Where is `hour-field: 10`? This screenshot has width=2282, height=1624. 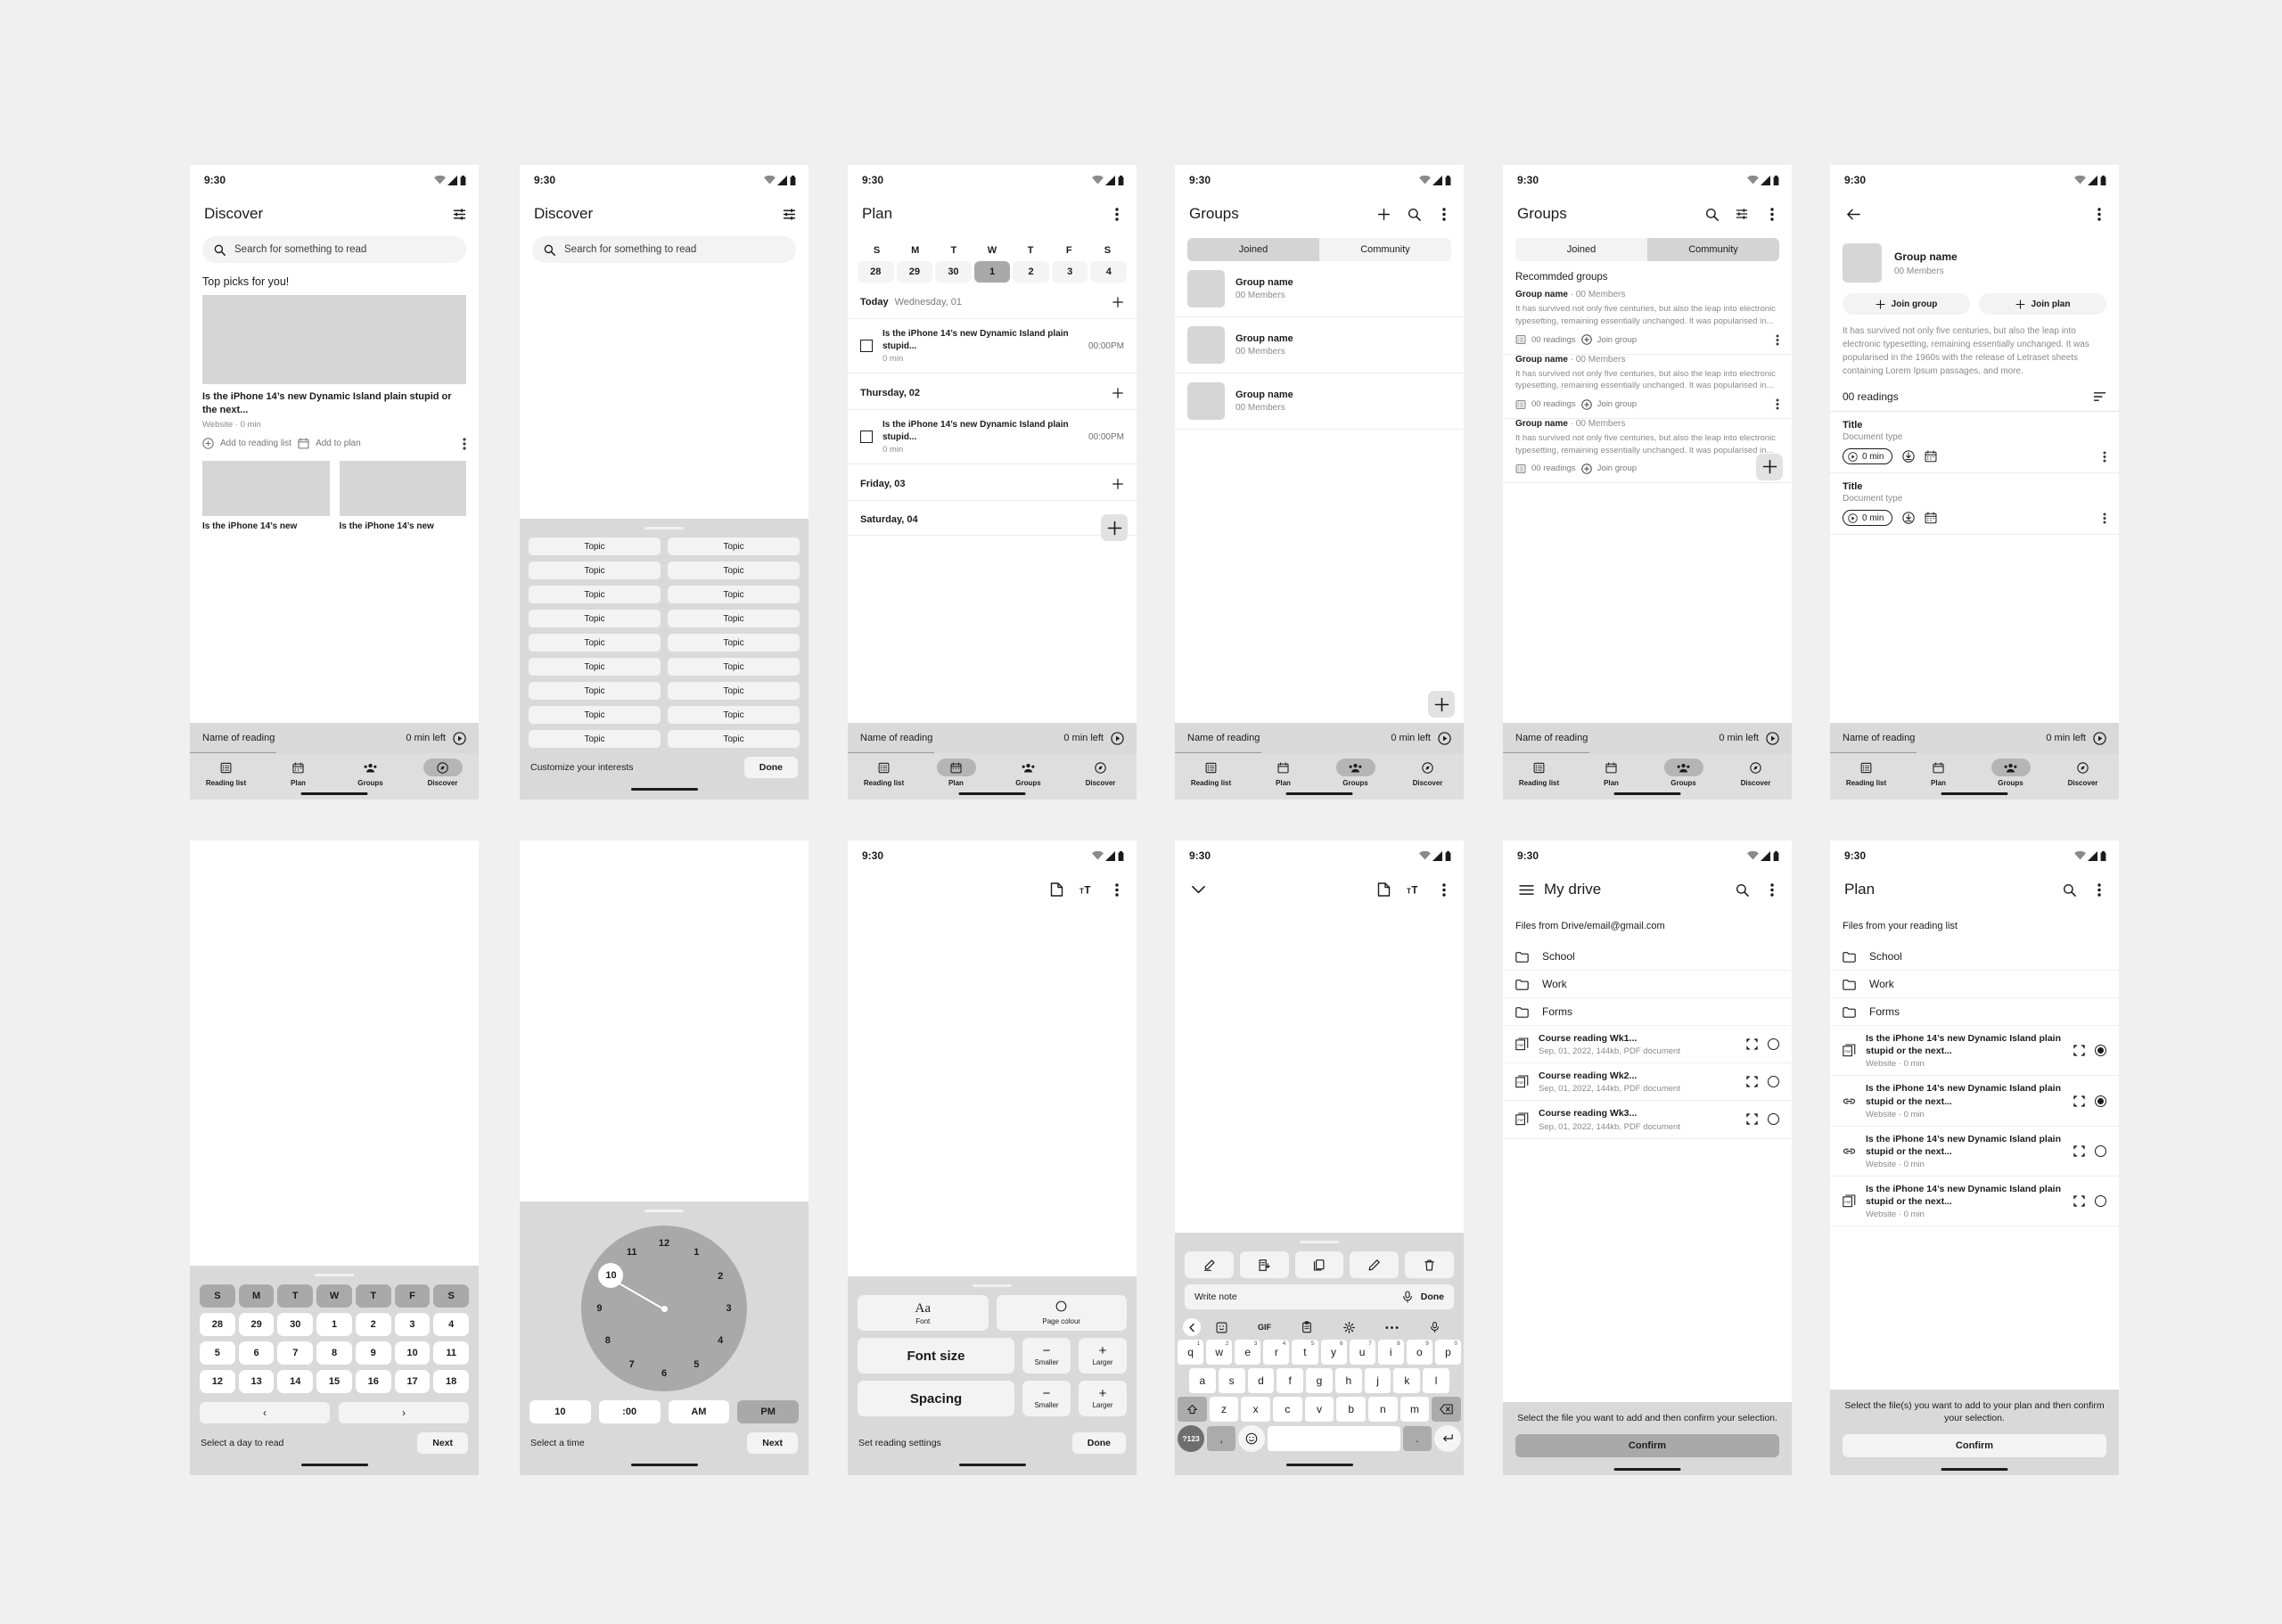
hour-field: 10 is located at coordinates (560, 1411).